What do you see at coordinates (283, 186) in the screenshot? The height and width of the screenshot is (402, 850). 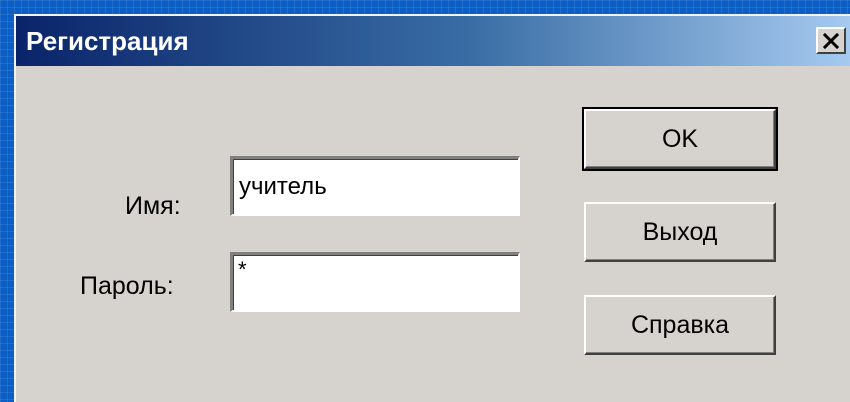 I see `username-value: учитель` at bounding box center [283, 186].